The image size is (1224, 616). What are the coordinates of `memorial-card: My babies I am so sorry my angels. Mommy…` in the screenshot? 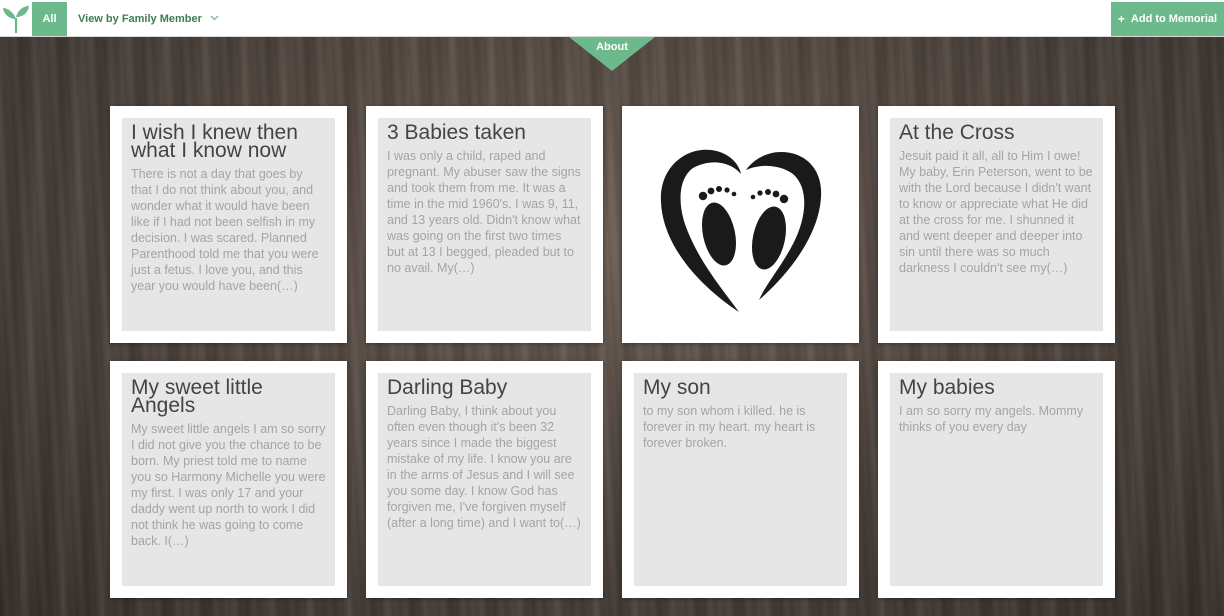 It's located at (996, 479).